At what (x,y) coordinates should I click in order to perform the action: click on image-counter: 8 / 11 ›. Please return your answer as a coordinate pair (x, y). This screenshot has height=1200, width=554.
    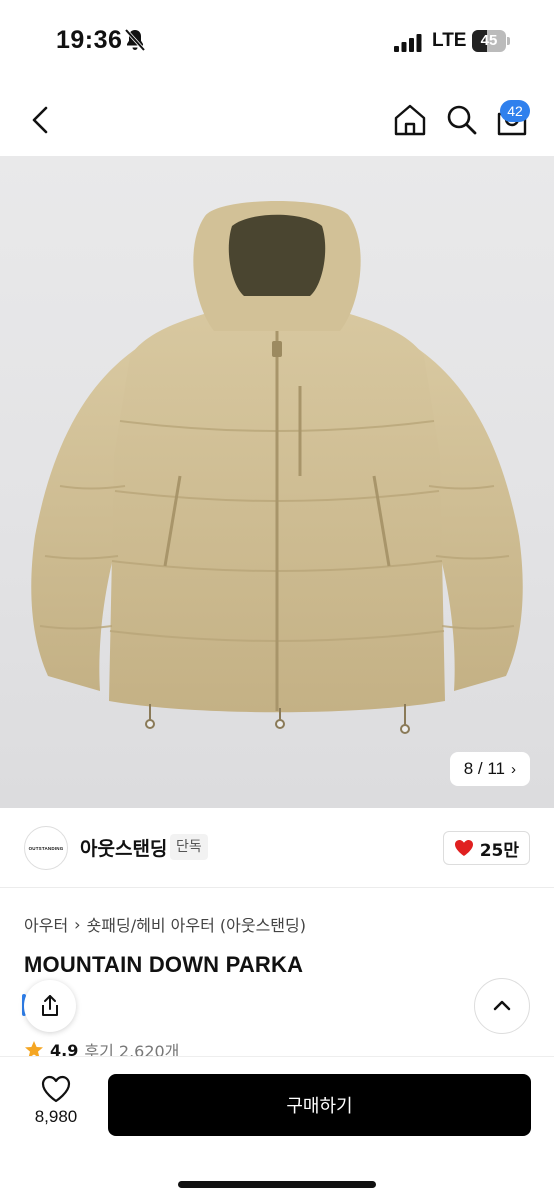
    Looking at the image, I should click on (489, 769).